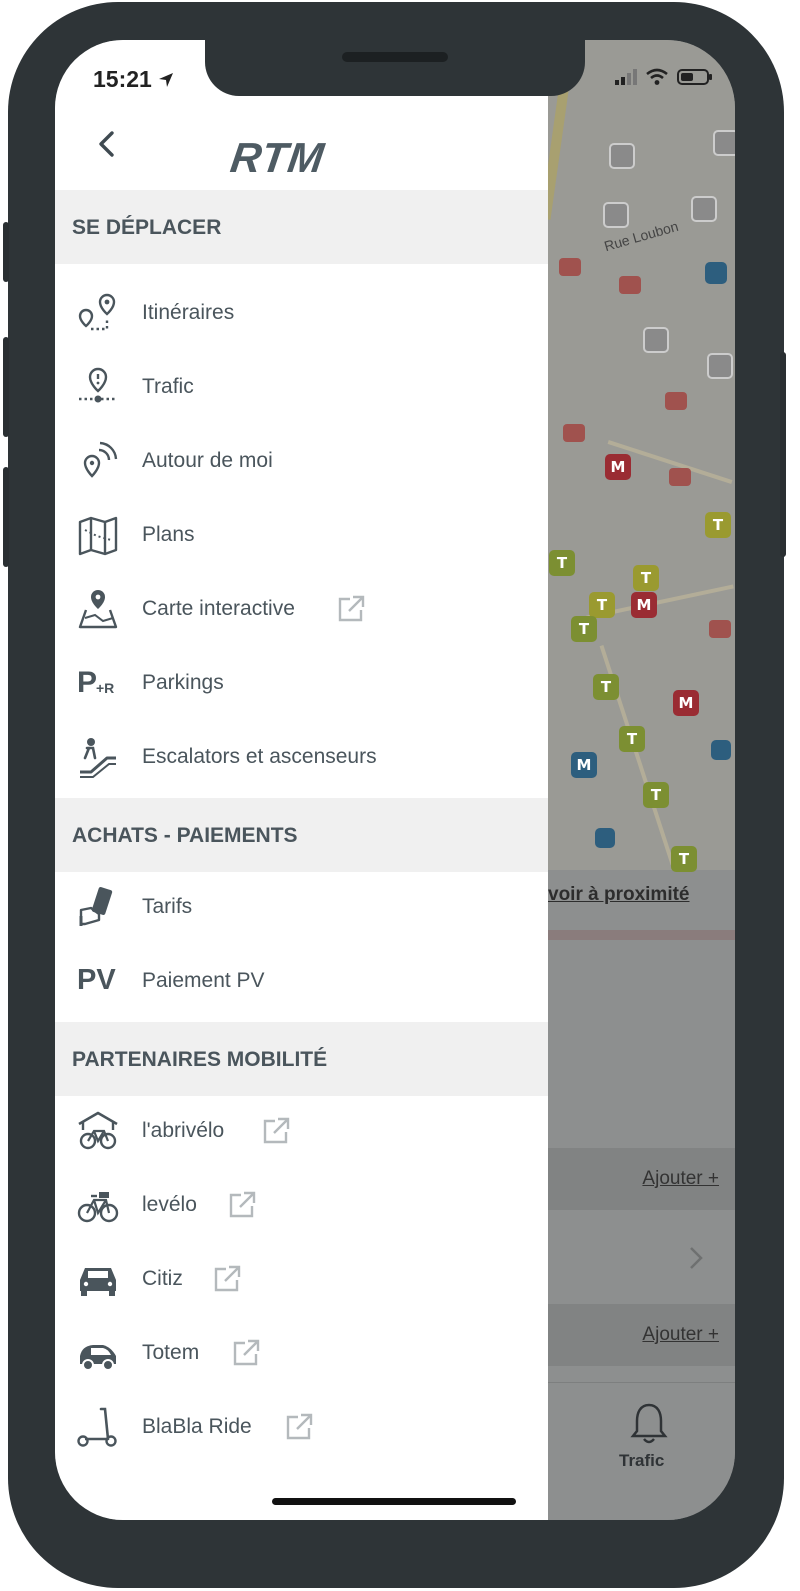 The image size is (800, 1591). Describe the element at coordinates (395, 68) in the screenshot. I see `notch` at that location.